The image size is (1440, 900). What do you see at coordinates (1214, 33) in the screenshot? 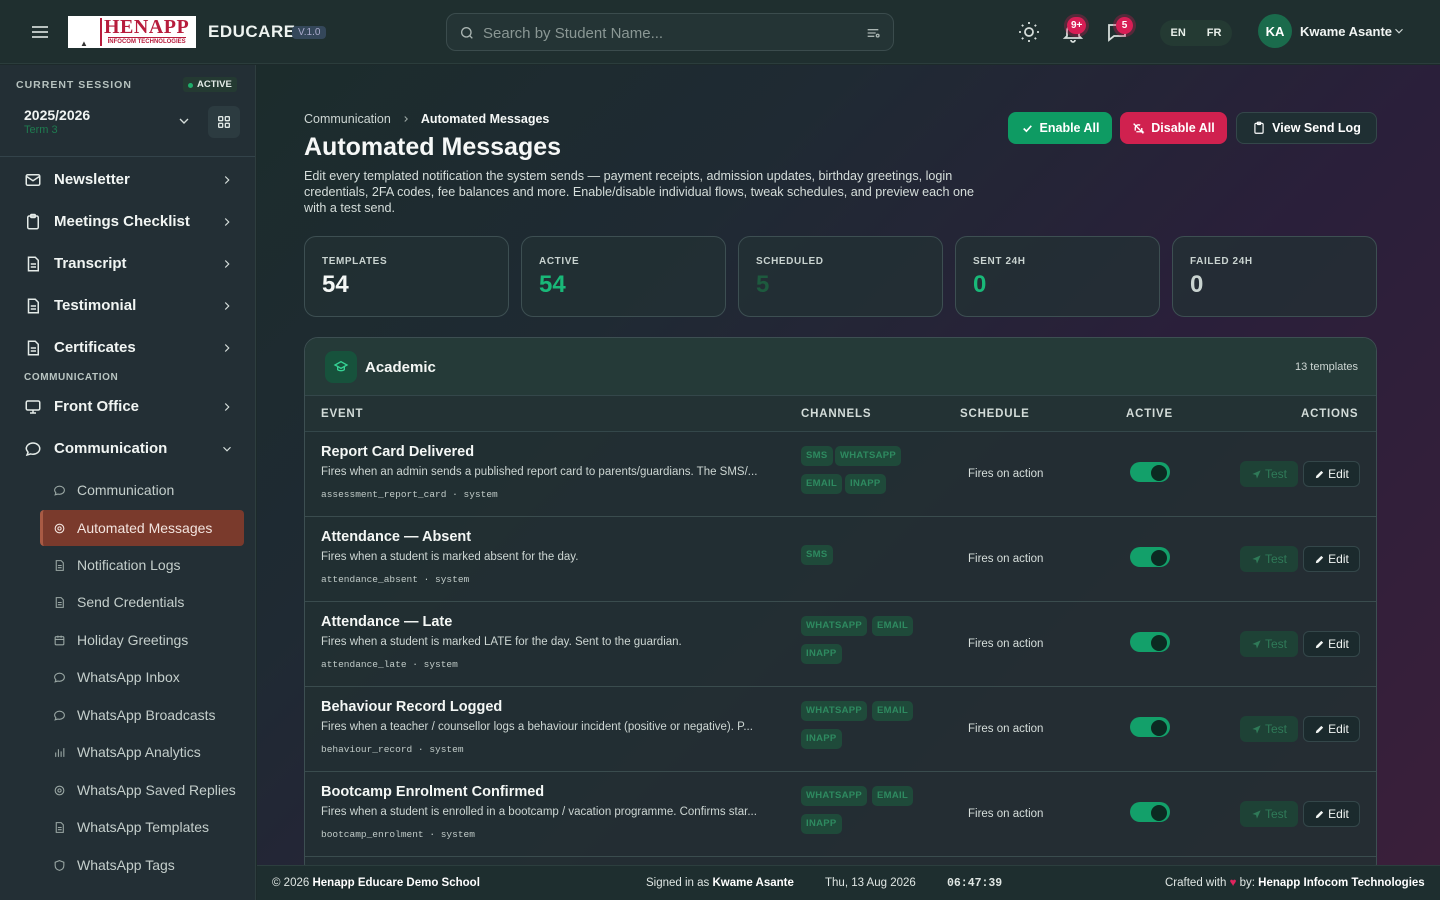
I see `lang-fr-option: FR` at bounding box center [1214, 33].